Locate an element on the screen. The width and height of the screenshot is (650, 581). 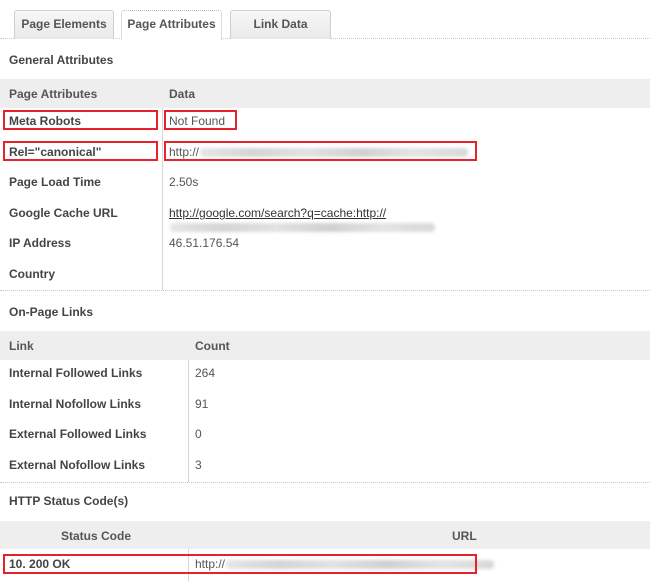
row-label-ip-address: IP Address is located at coordinates (40, 243).